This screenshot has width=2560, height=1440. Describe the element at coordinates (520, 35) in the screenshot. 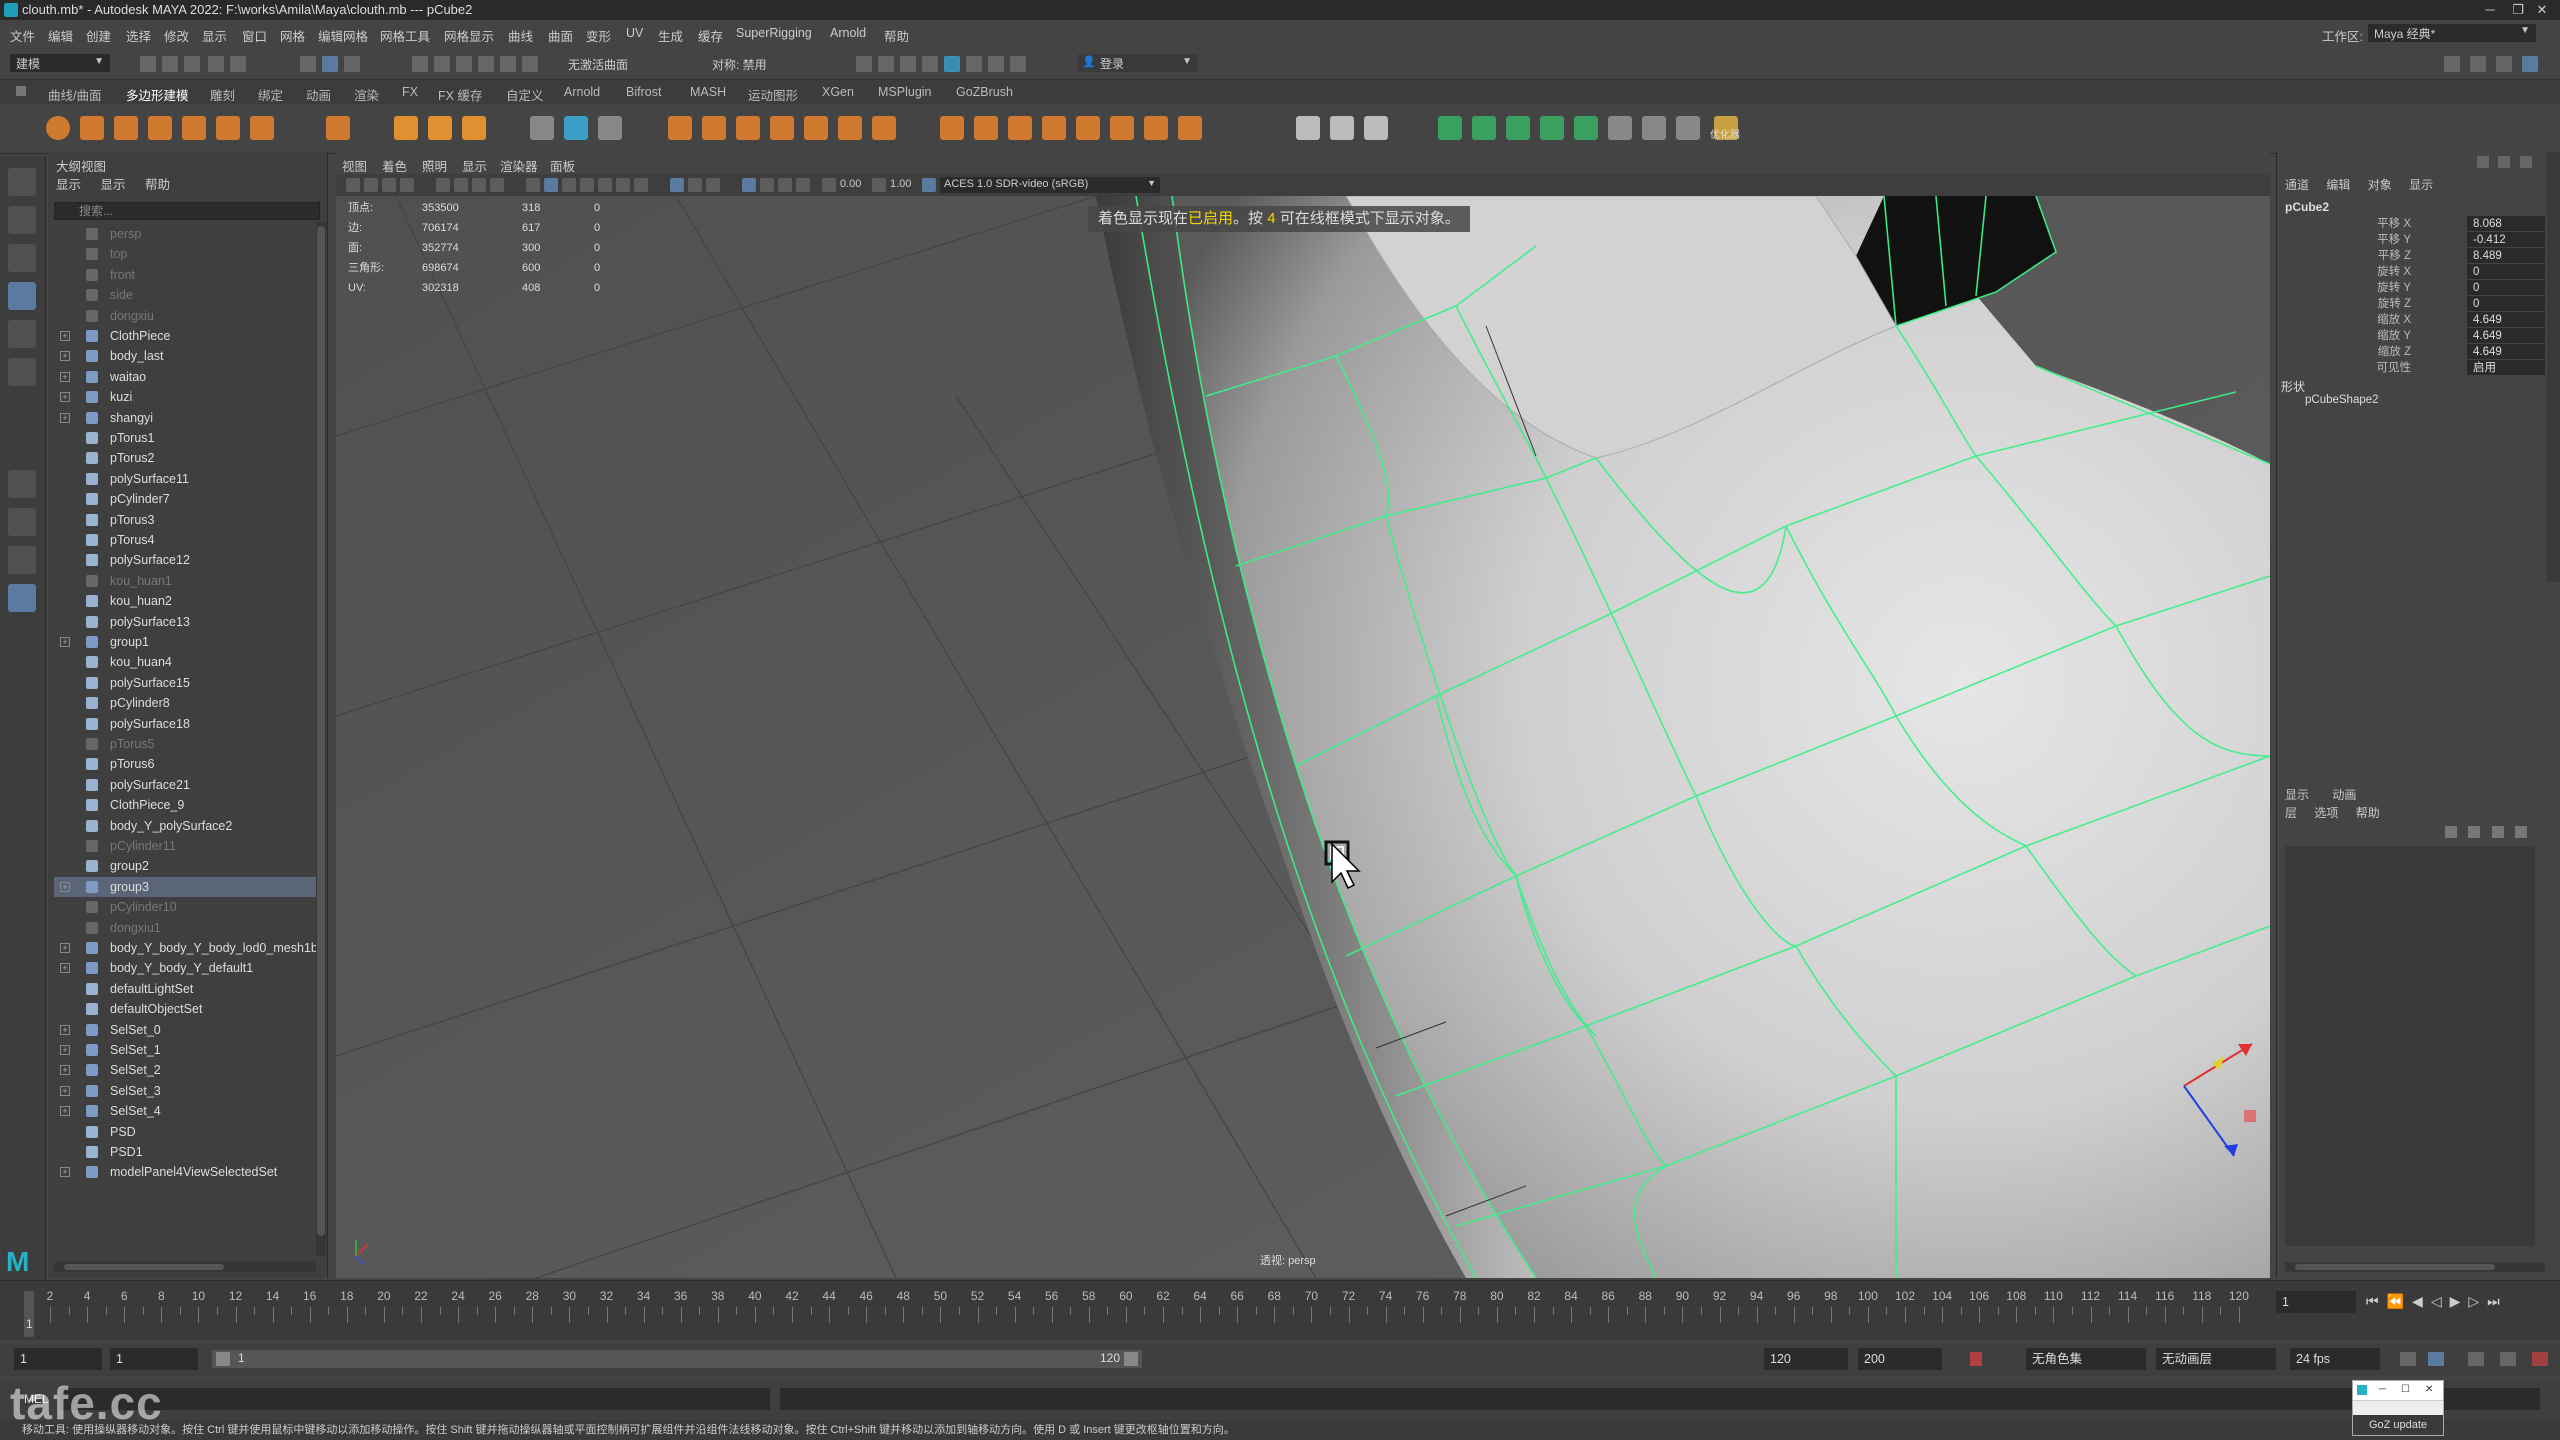

I see `menu-curves: 曲线` at that location.